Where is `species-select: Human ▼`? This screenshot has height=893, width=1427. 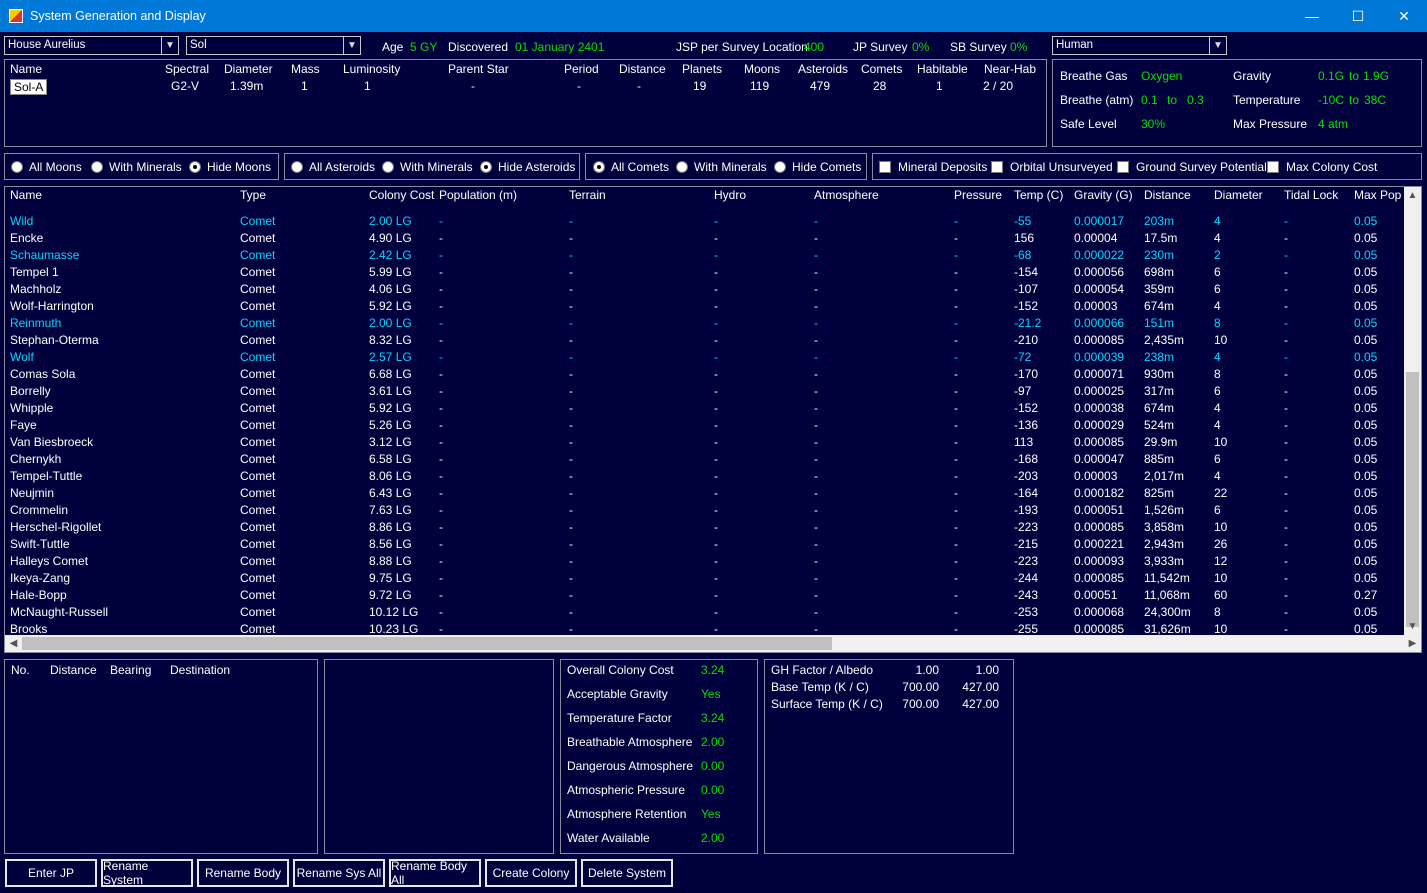
species-select: Human ▼ is located at coordinates (1139, 45).